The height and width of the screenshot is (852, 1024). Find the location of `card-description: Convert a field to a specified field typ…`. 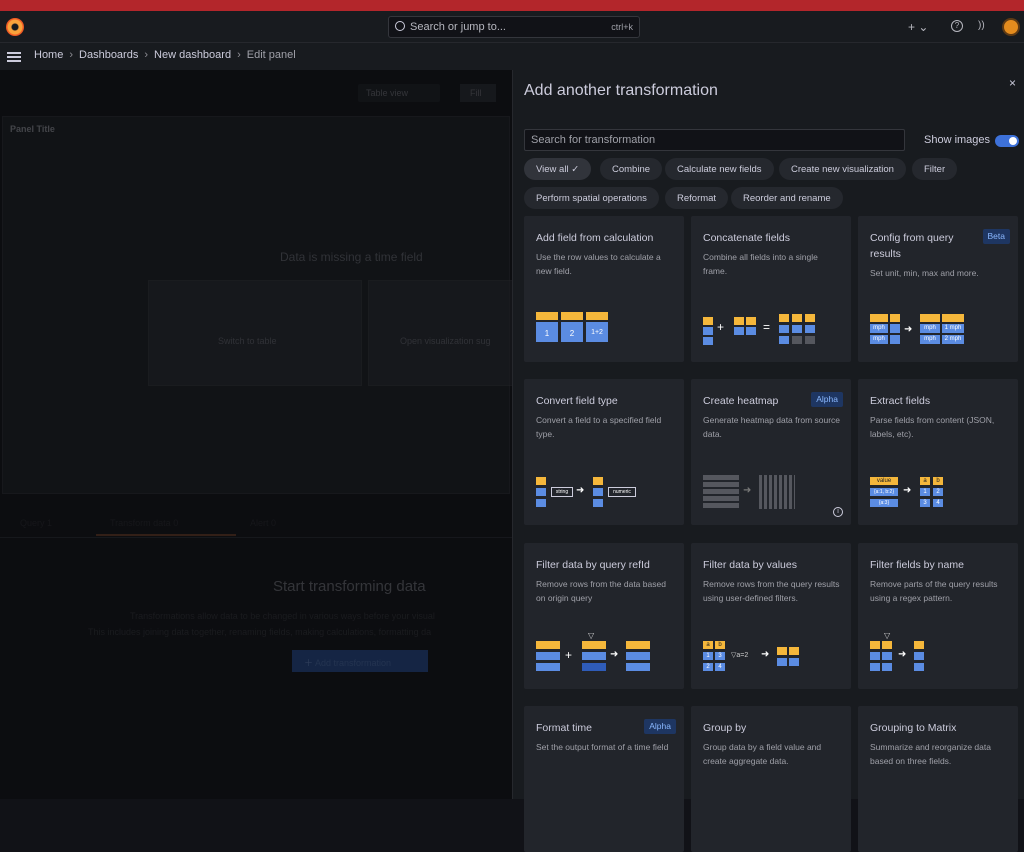

card-description: Convert a field to a specified field typ… is located at coordinates (599, 427).